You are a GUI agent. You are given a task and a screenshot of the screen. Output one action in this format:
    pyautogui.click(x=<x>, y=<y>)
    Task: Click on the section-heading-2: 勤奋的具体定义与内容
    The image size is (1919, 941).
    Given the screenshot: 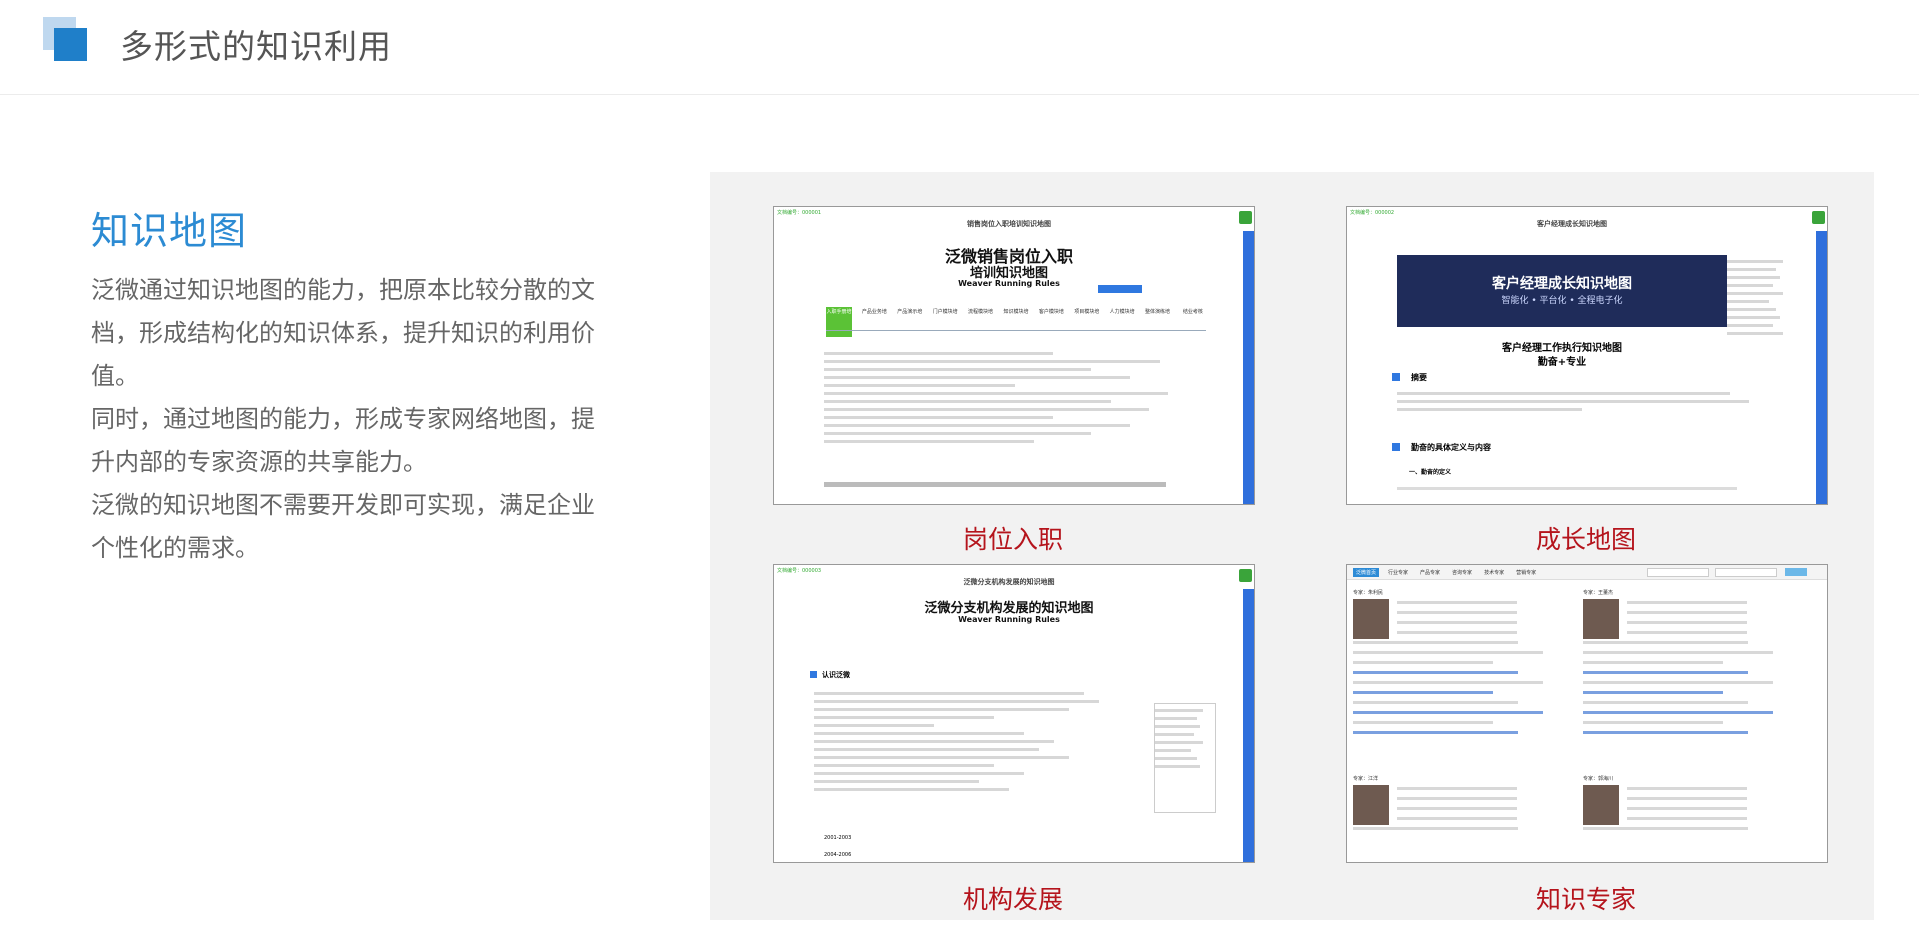 What is the action you would take?
    pyautogui.click(x=1451, y=447)
    